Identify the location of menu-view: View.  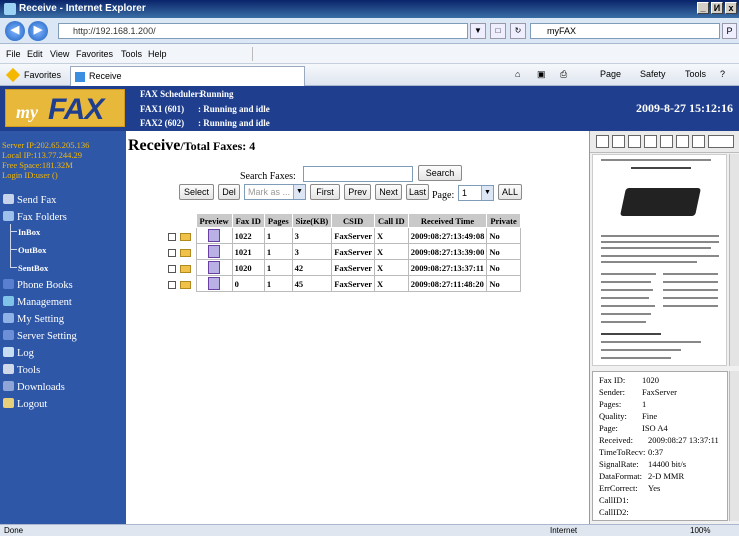
(59, 54).